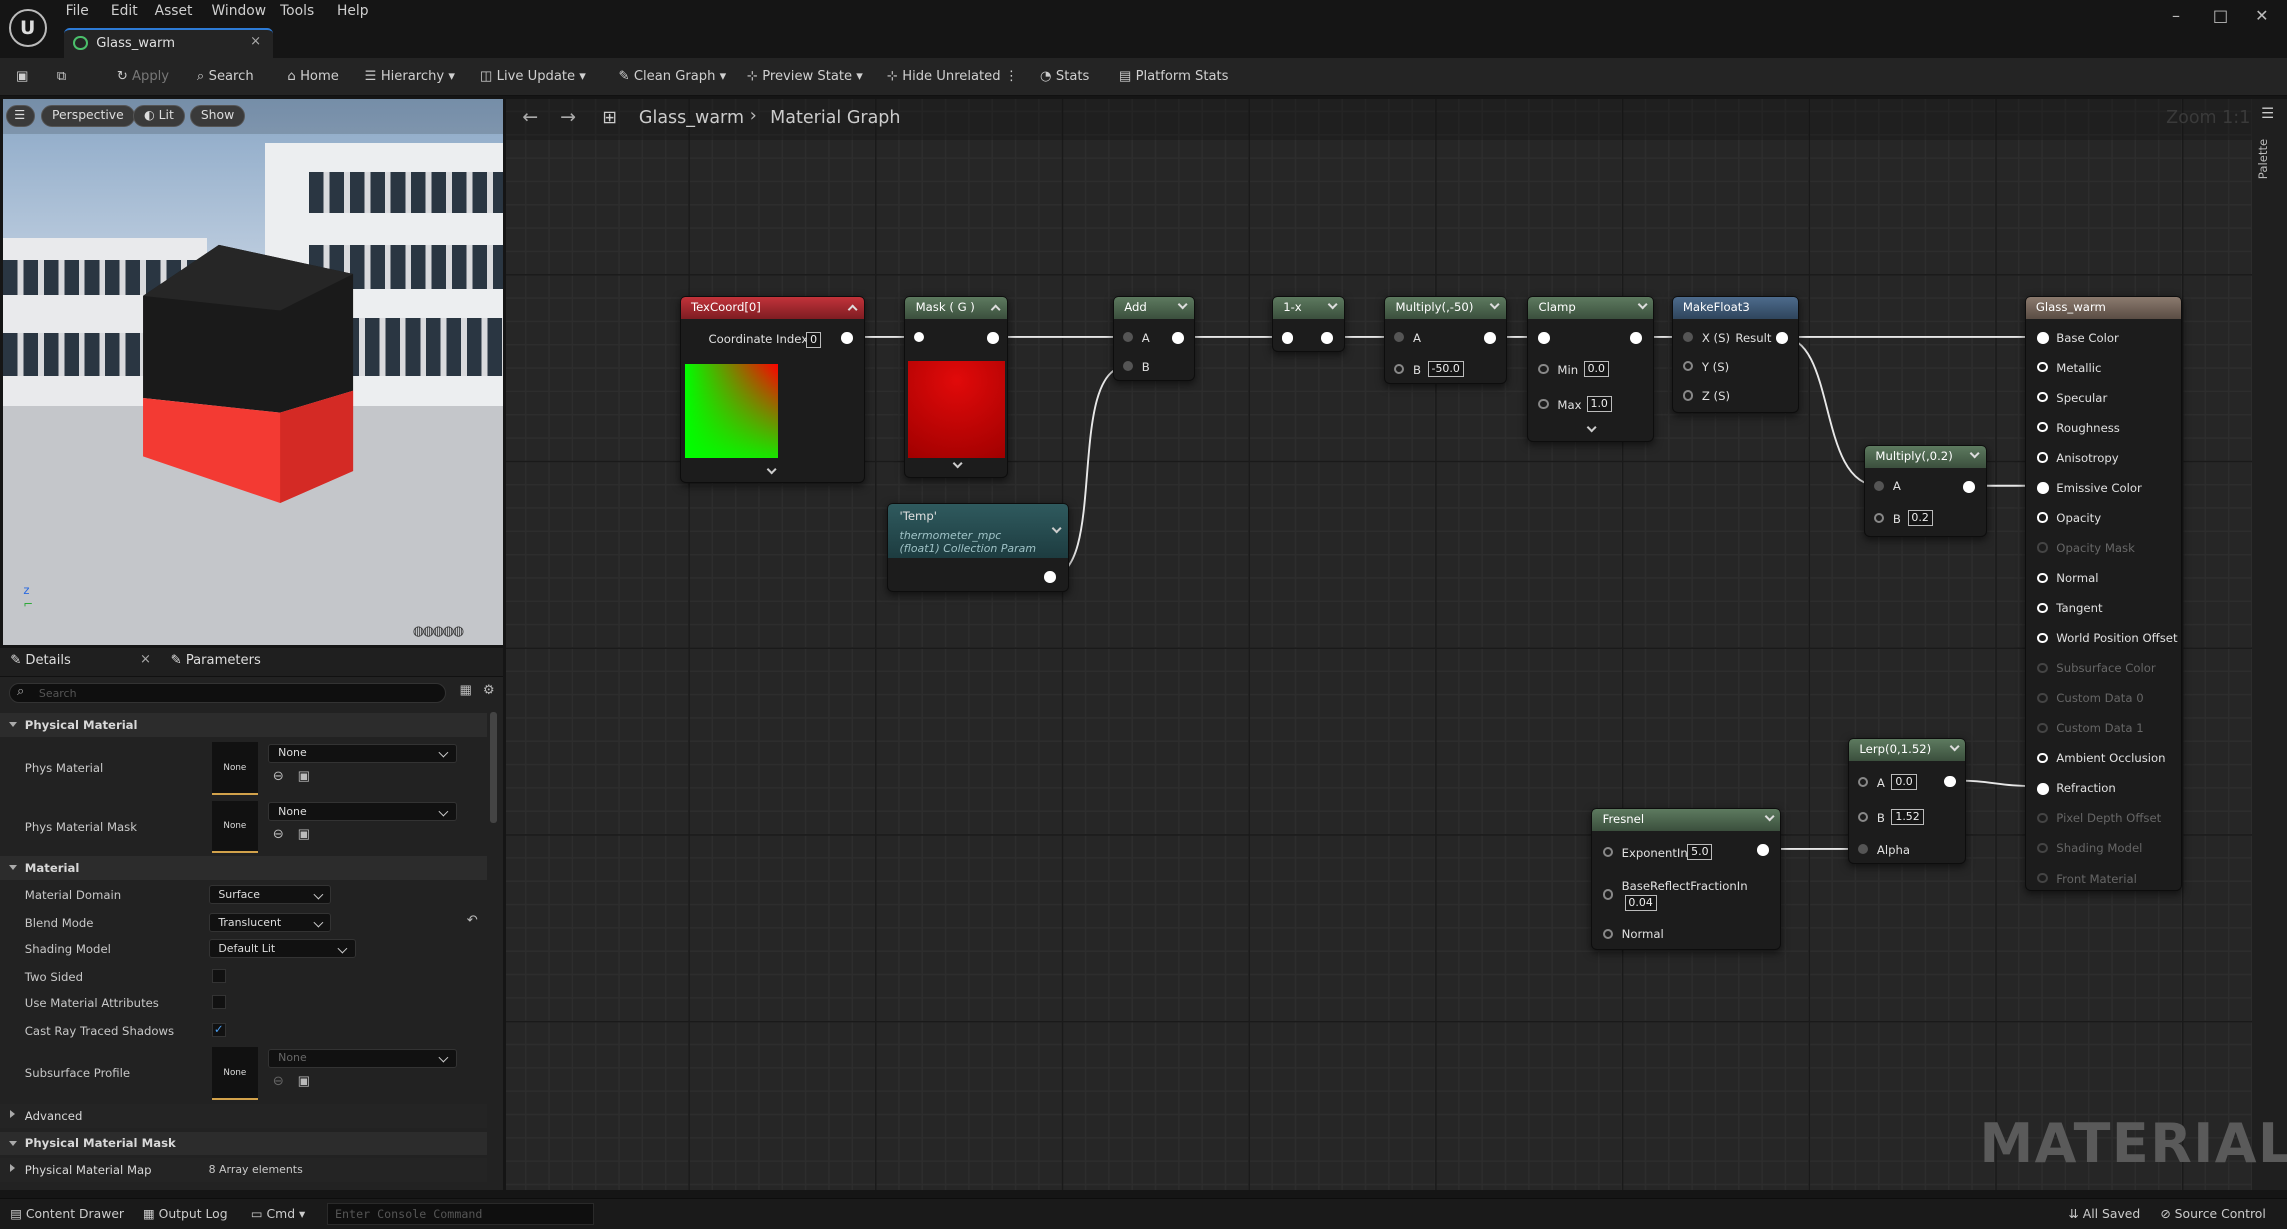 This screenshot has height=1229, width=2287. What do you see at coordinates (2264, 159) in the screenshot?
I see `palette-tab: Palette` at bounding box center [2264, 159].